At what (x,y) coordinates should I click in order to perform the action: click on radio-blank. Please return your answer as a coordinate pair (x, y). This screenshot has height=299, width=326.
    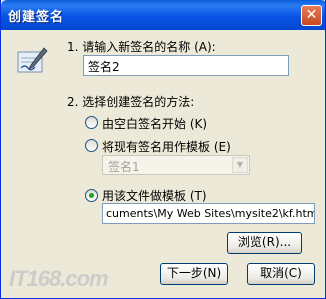
    Looking at the image, I should click on (91, 122).